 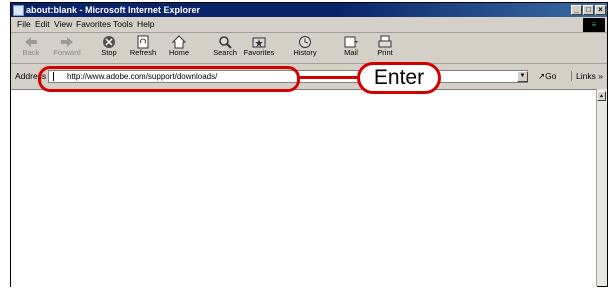 I want to click on stop-button: Stop, so click(x=109, y=48).